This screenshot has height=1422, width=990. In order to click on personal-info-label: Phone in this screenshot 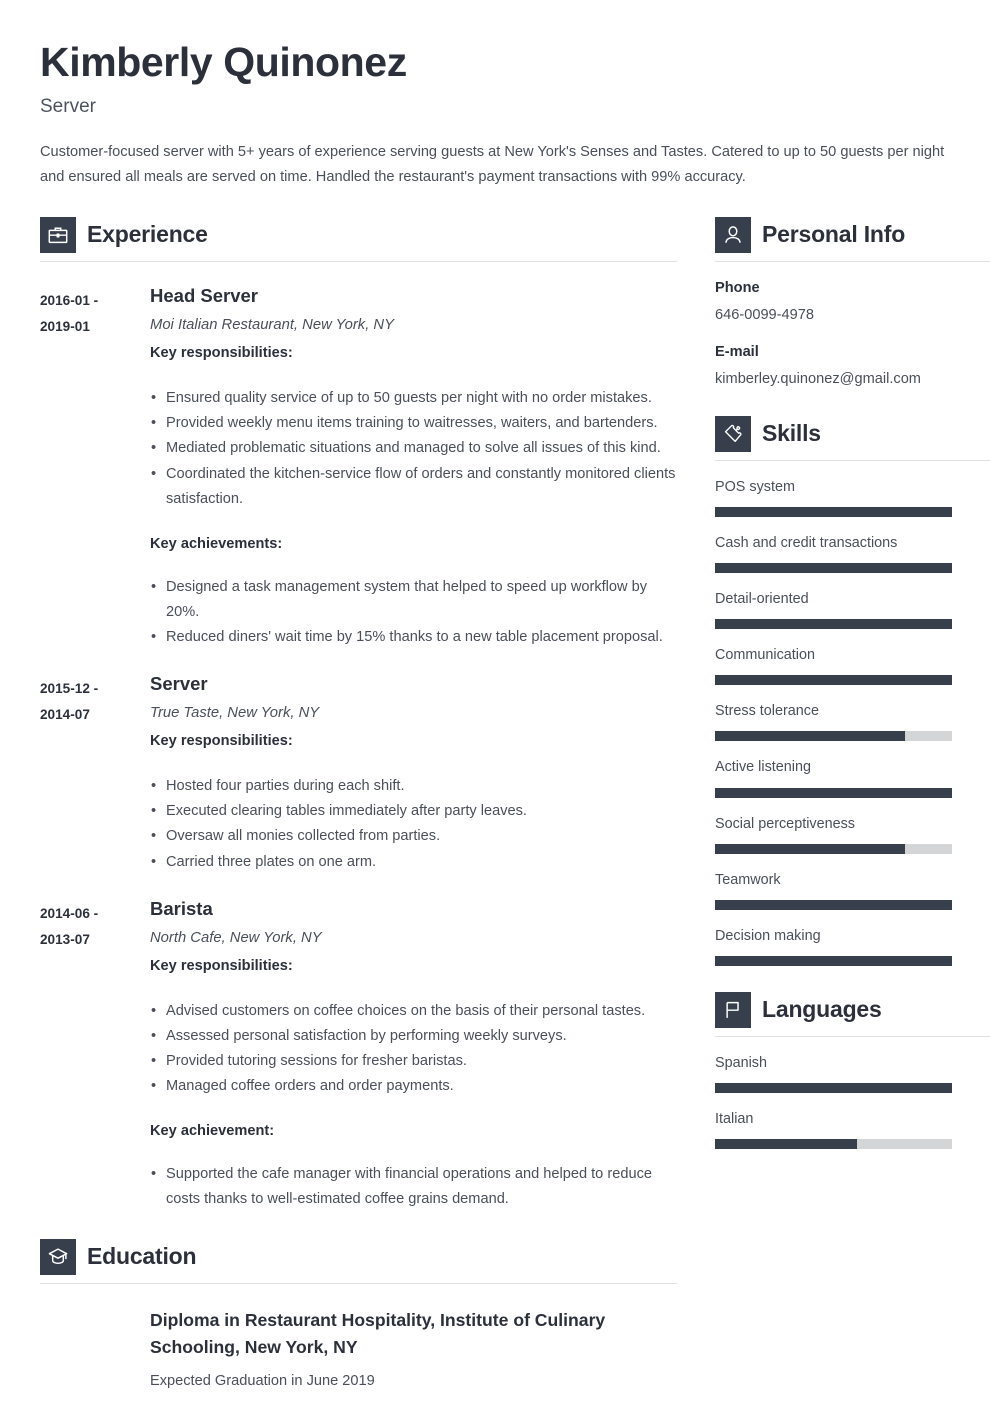, I will do `click(737, 287)`.